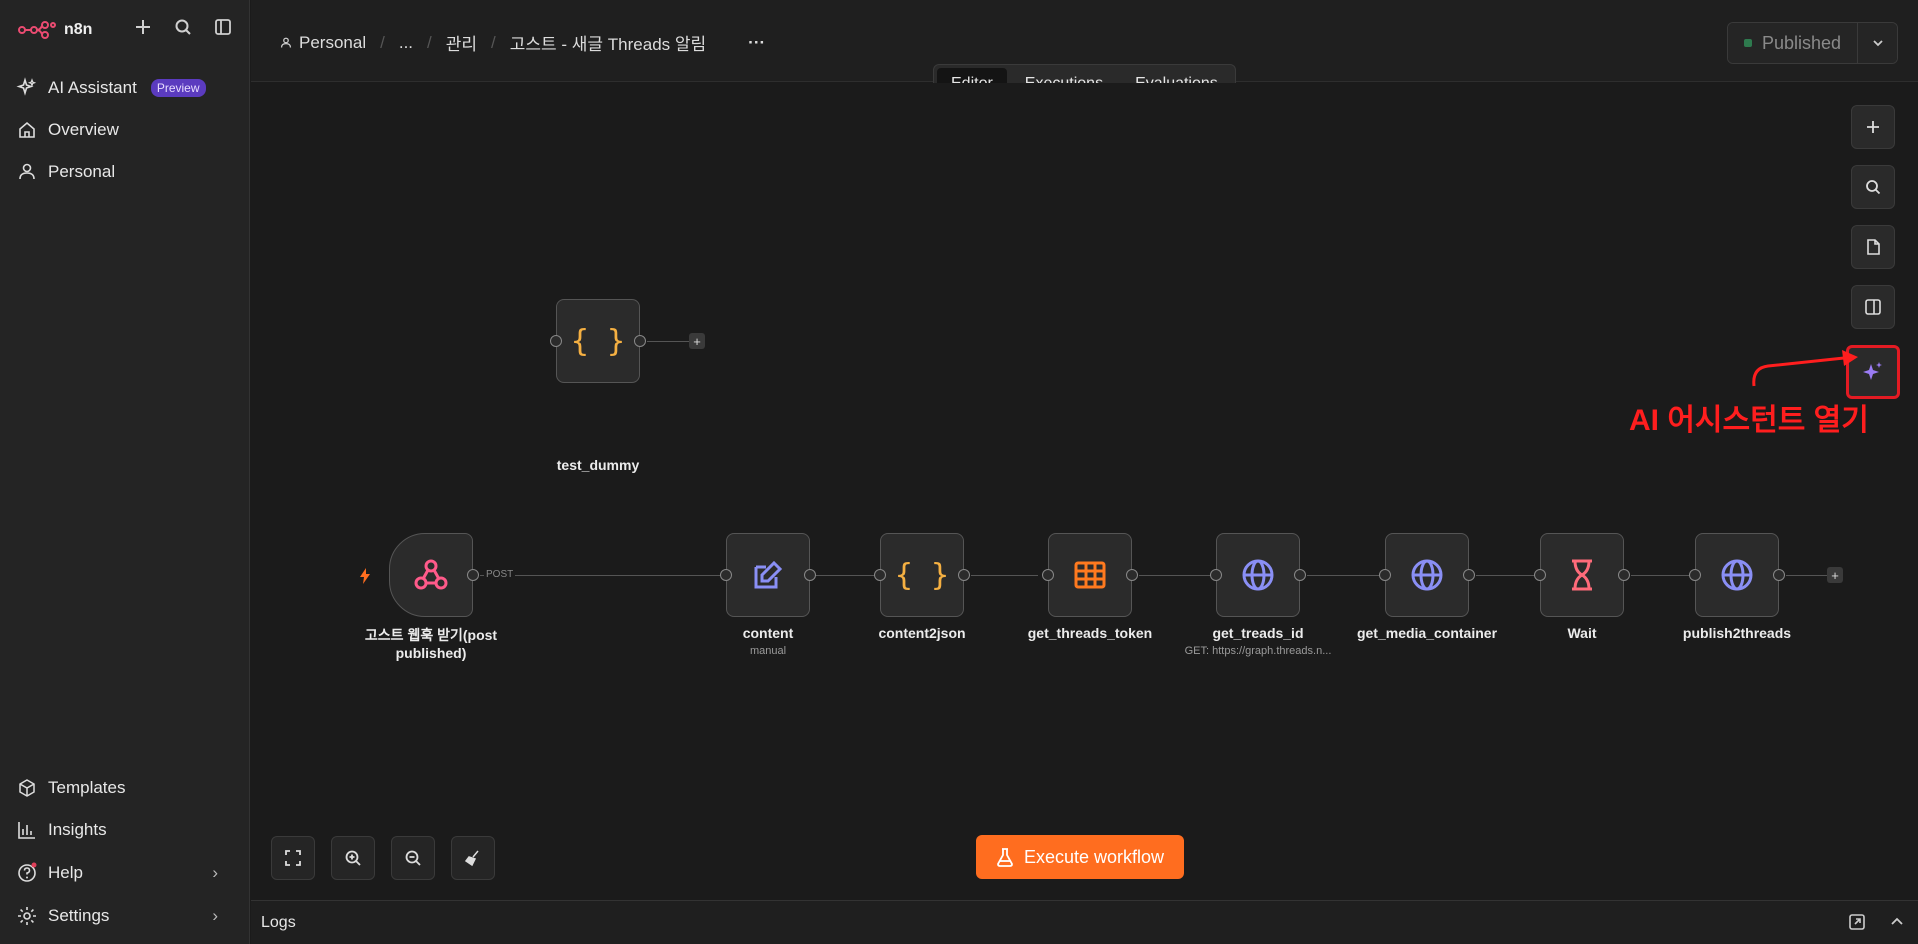  What do you see at coordinates (125, 916) in the screenshot?
I see `sidebar-item-settings: Settings ›` at bounding box center [125, 916].